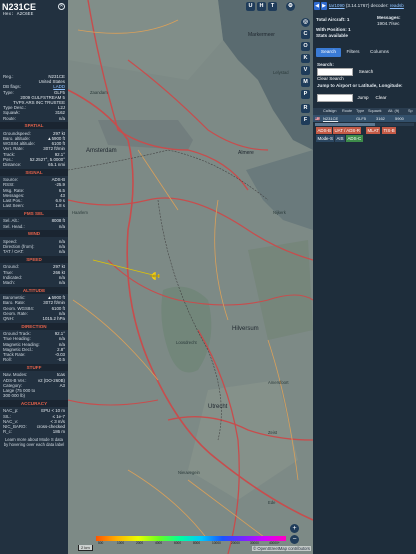  I want to click on altitude-legend-label: 4000, so click(159, 543).